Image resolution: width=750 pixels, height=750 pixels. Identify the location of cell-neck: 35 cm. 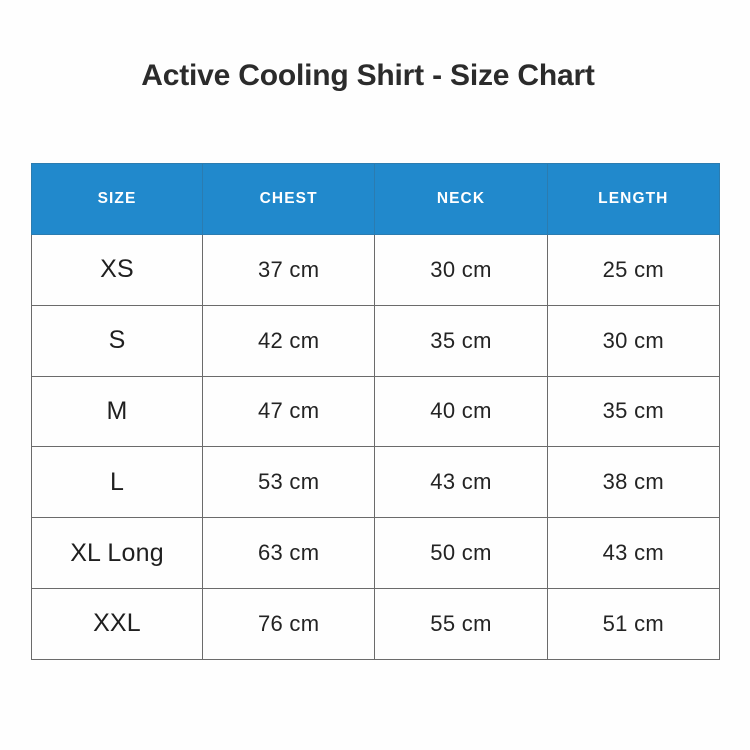
(461, 340).